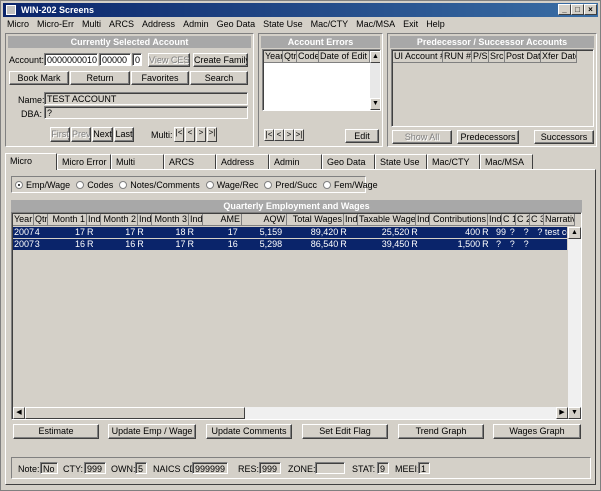  What do you see at coordinates (488, 137) in the screenshot?
I see `predecessors-button: Predecessors` at bounding box center [488, 137].